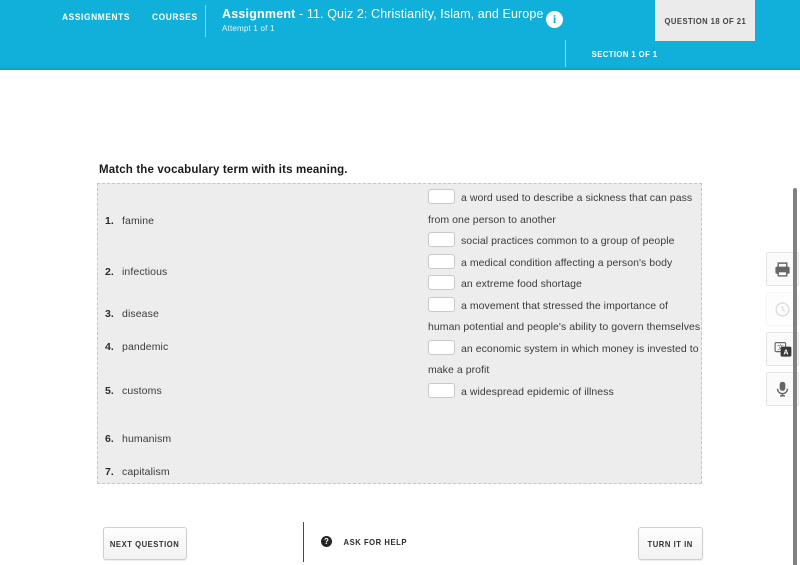  I want to click on term-row: 4. pandemic, so click(136, 347).